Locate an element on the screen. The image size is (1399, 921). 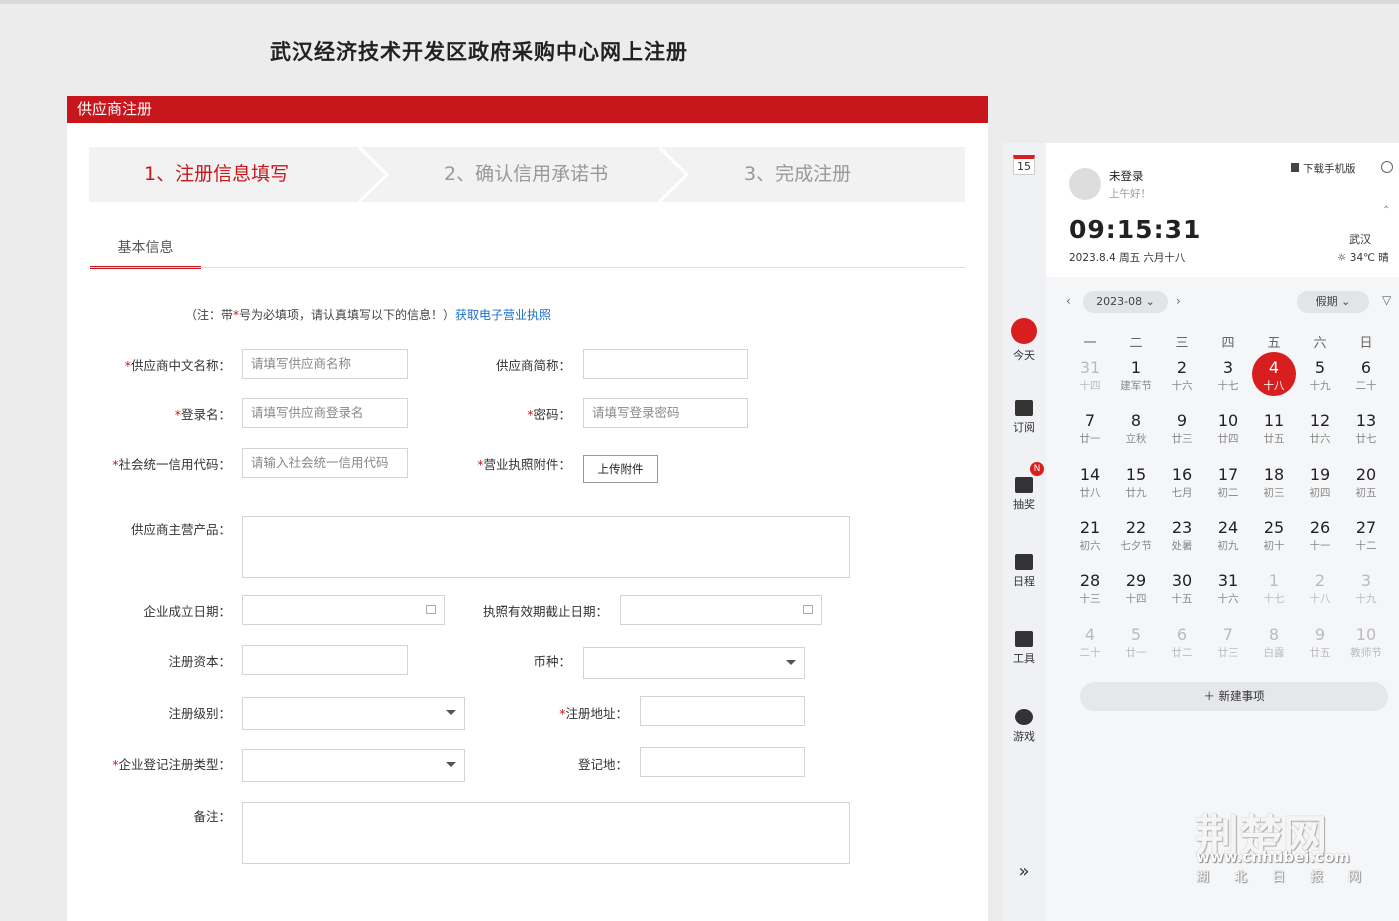
calendar-day: 14 廿八 is located at coordinates (1090, 487).